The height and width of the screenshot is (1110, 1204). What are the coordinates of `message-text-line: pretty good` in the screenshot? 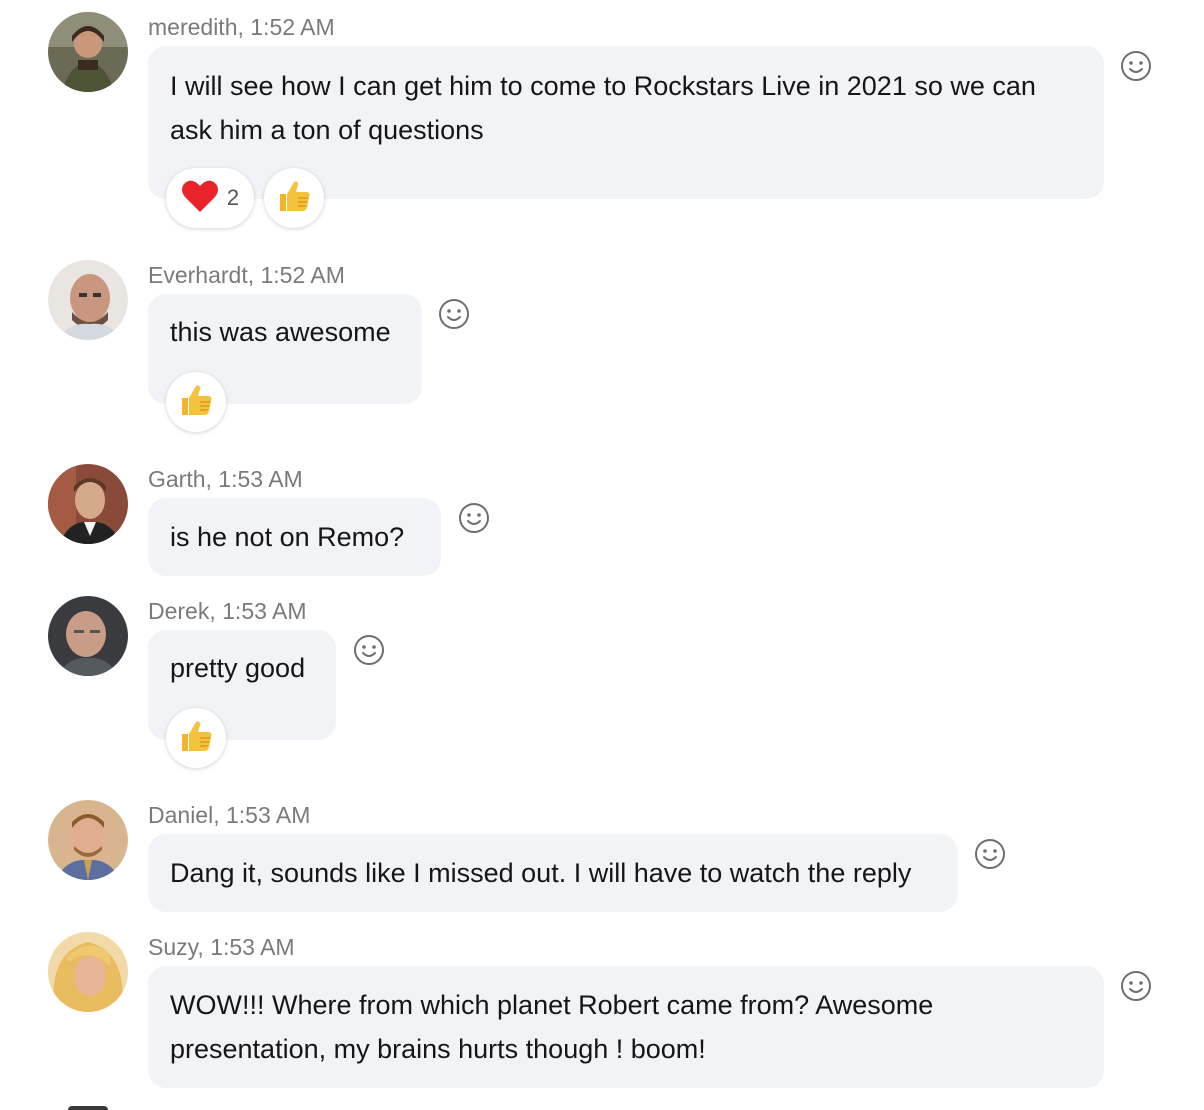 It's located at (238, 668).